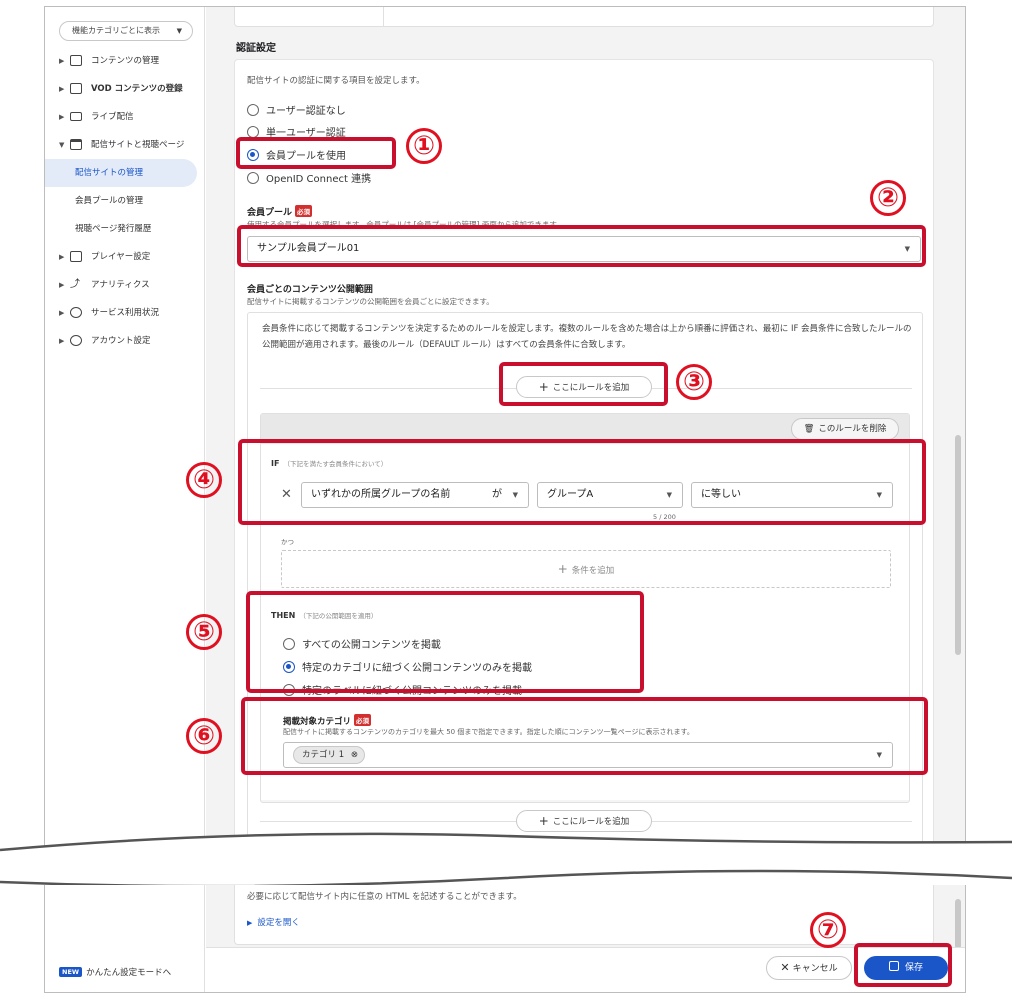 This screenshot has width=1012, height=998. I want to click on easy-mode-link: NEW かんたん設定モードへ, so click(115, 972).